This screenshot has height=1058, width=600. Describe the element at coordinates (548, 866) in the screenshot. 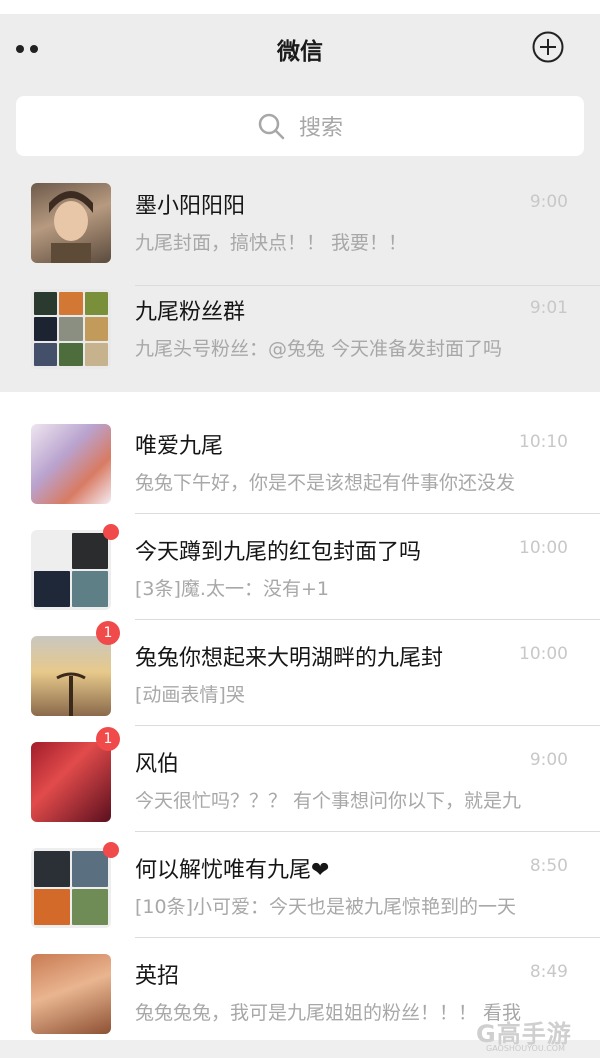

I see `chat-time: 8:50` at that location.